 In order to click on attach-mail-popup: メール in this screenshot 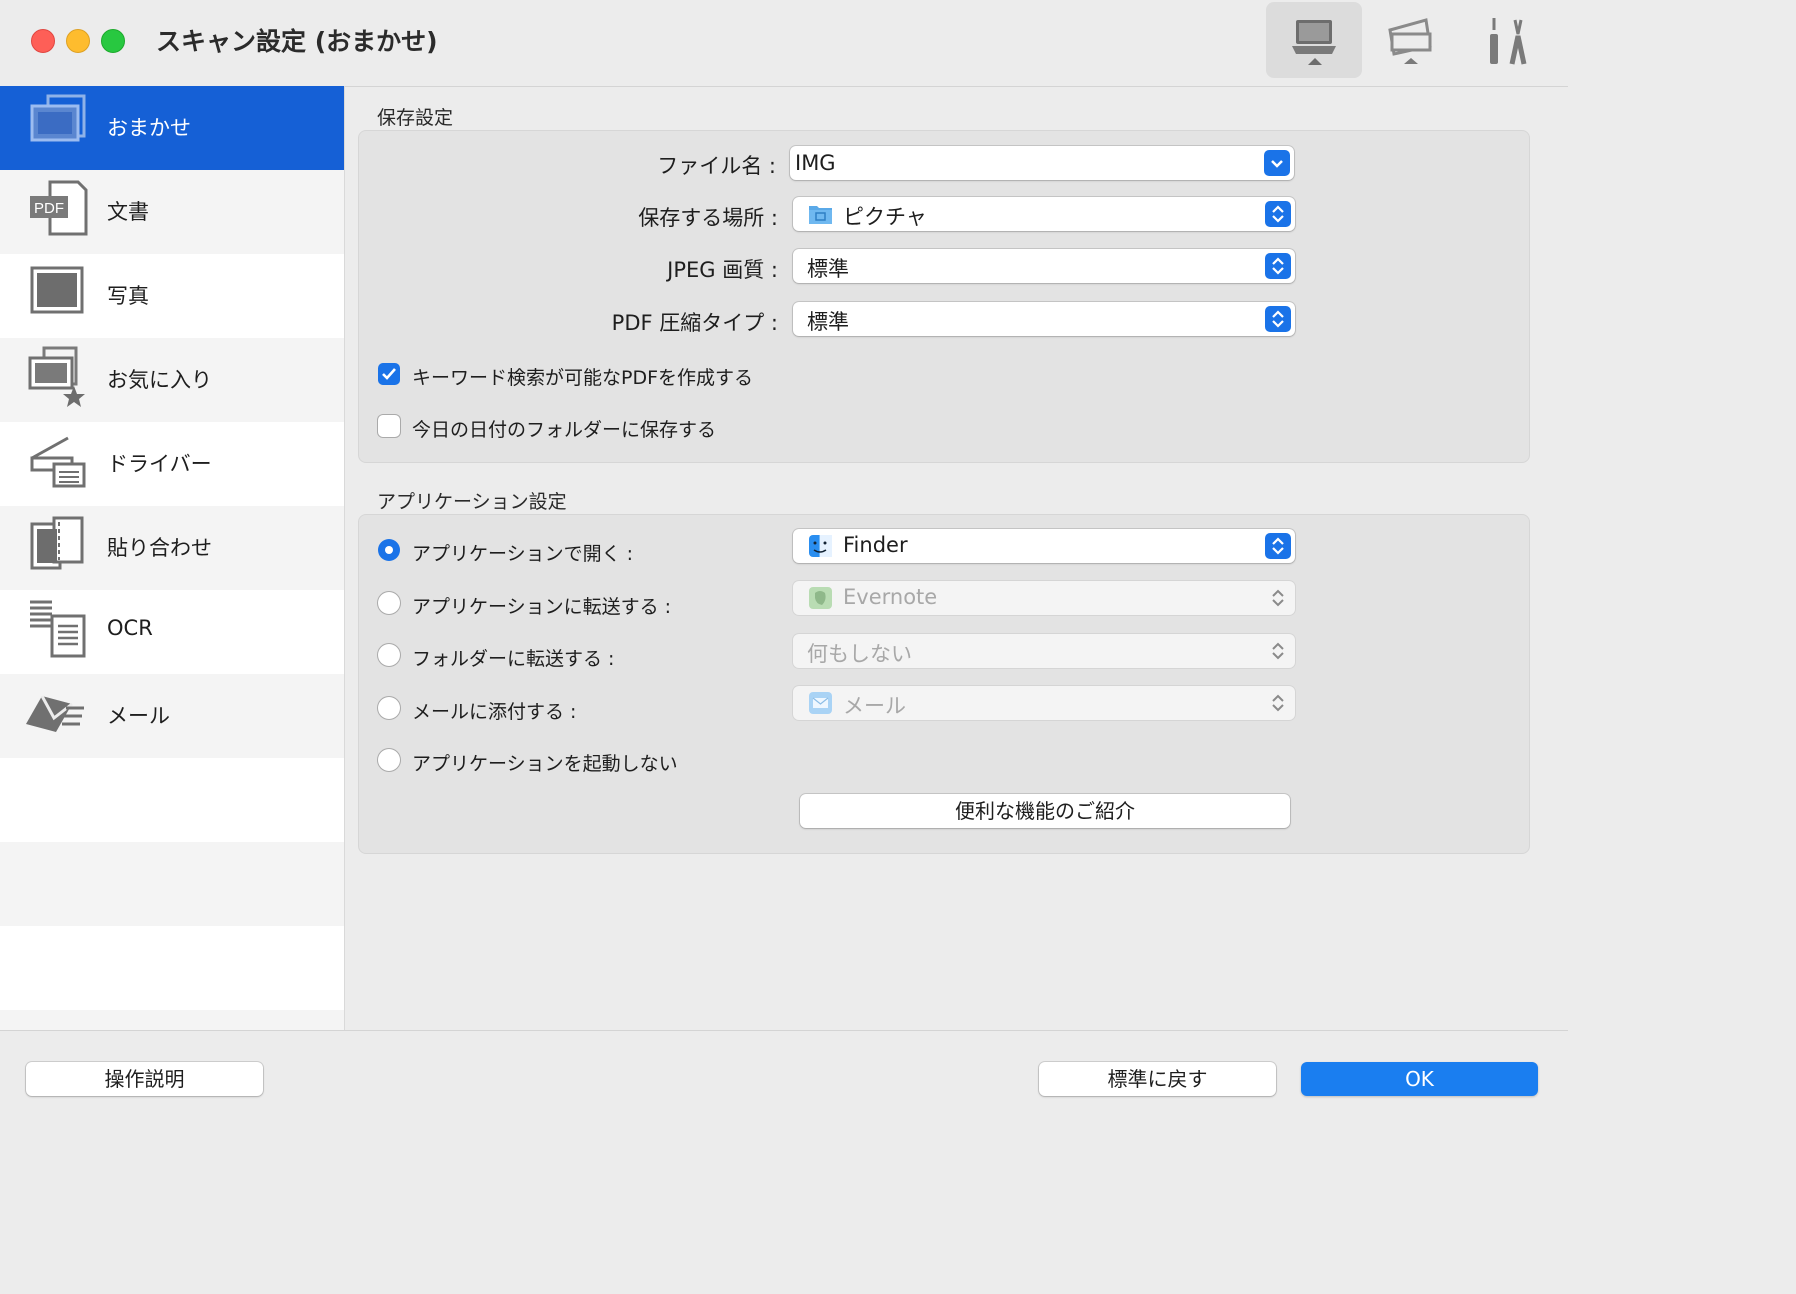, I will do `click(1044, 703)`.